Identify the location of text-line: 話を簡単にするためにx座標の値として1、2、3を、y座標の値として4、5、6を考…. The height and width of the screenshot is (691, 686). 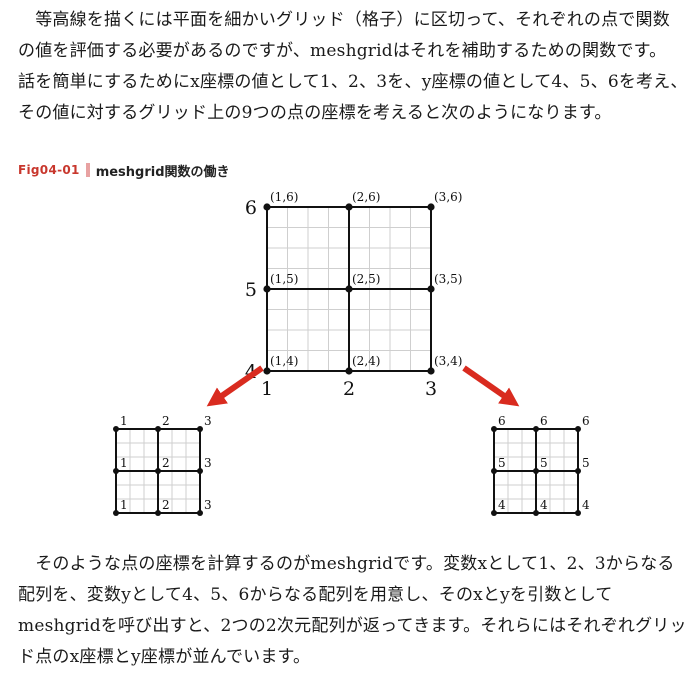
(352, 82).